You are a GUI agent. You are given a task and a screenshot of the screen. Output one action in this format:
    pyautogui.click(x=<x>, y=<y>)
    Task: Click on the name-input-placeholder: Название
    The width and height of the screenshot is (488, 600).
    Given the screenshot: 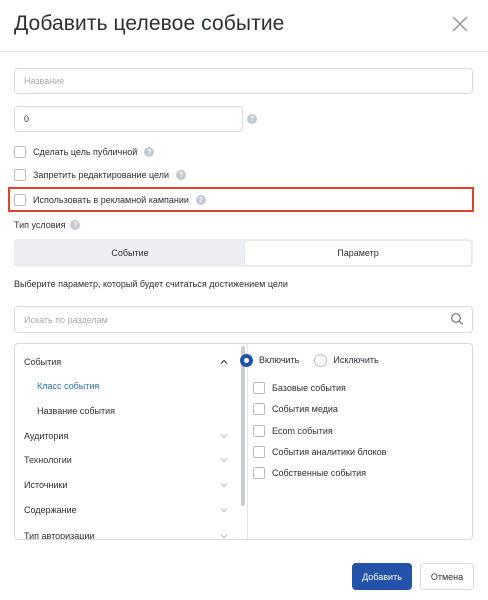 What is the action you would take?
    pyautogui.click(x=44, y=81)
    